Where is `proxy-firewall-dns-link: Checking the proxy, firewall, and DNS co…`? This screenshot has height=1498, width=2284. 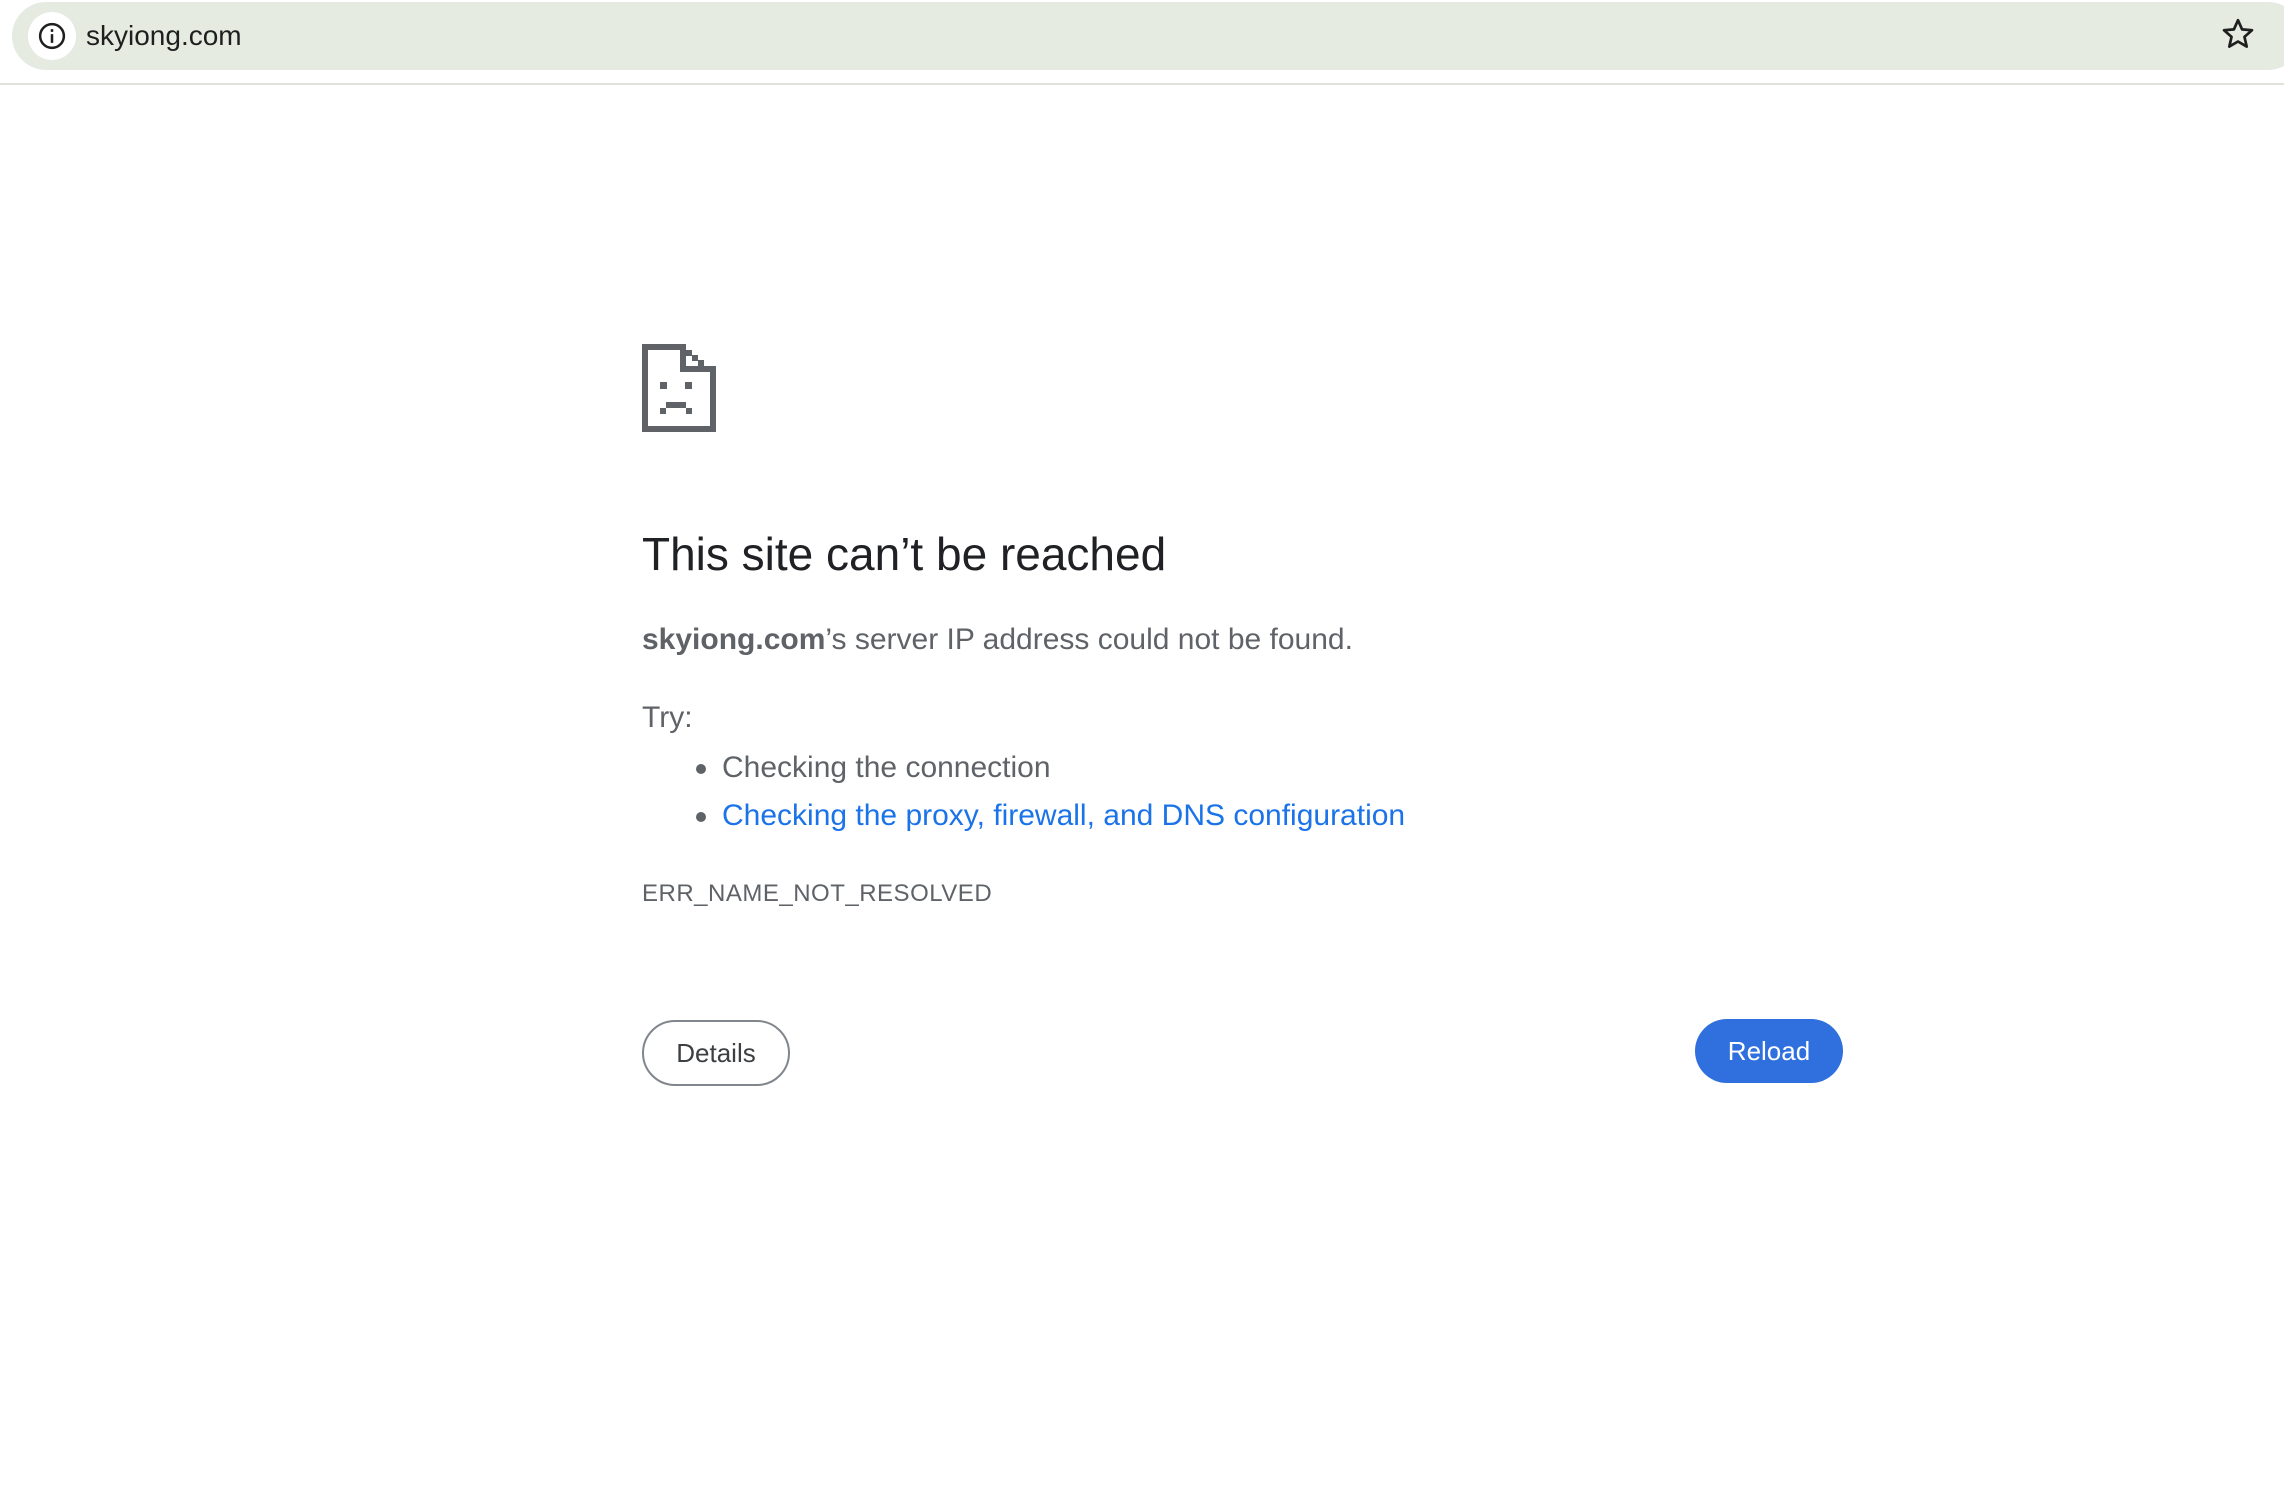
proxy-firewall-dns-link: Checking the proxy, firewall, and DNS co… is located at coordinates (1063, 815).